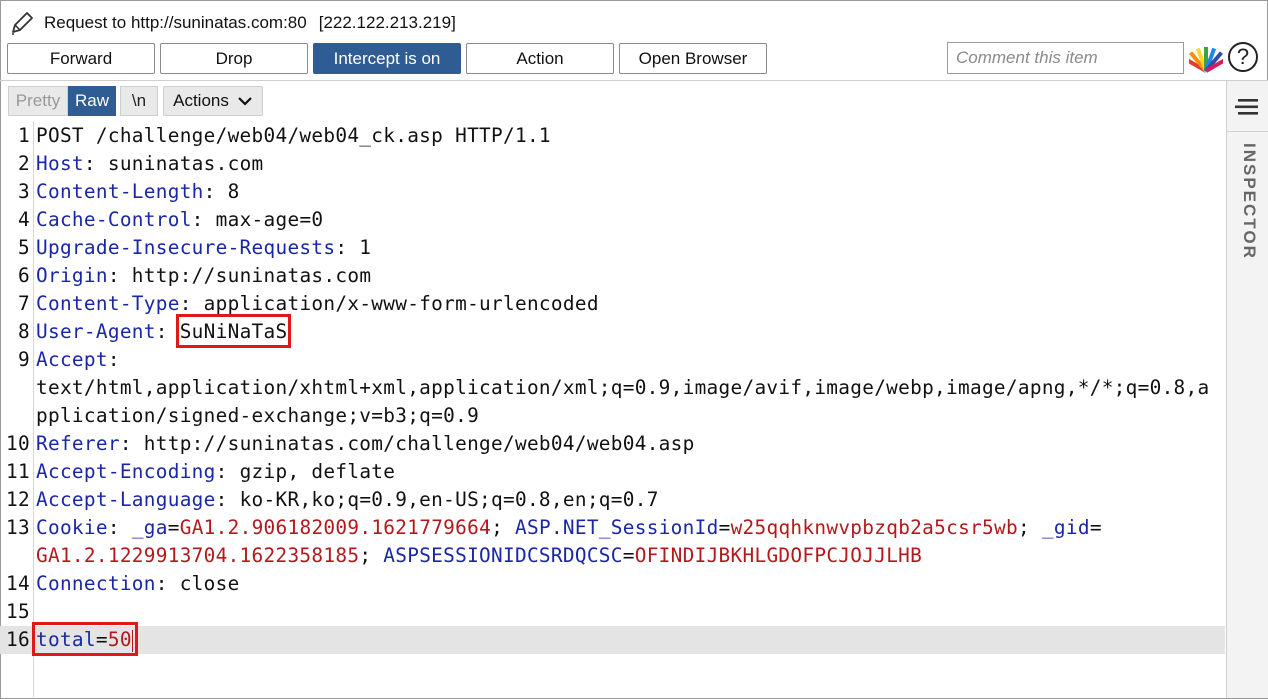 This screenshot has height=699, width=1268. I want to click on open-browser-button: Open Browser, so click(693, 58).